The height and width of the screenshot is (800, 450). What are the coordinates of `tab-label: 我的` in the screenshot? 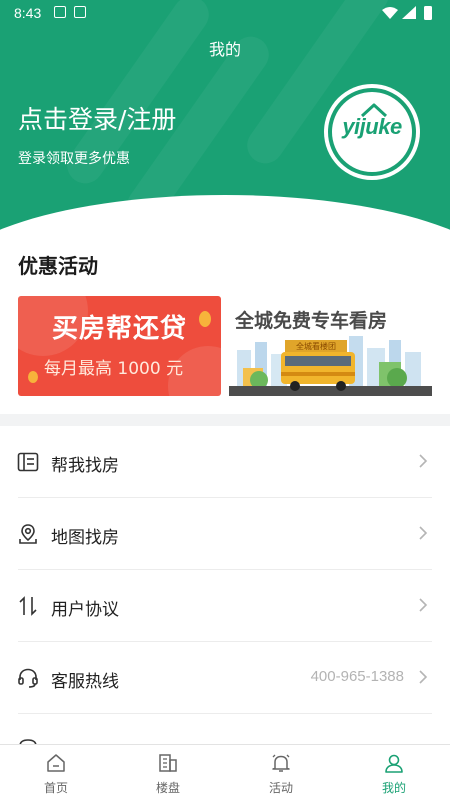 It's located at (393, 788).